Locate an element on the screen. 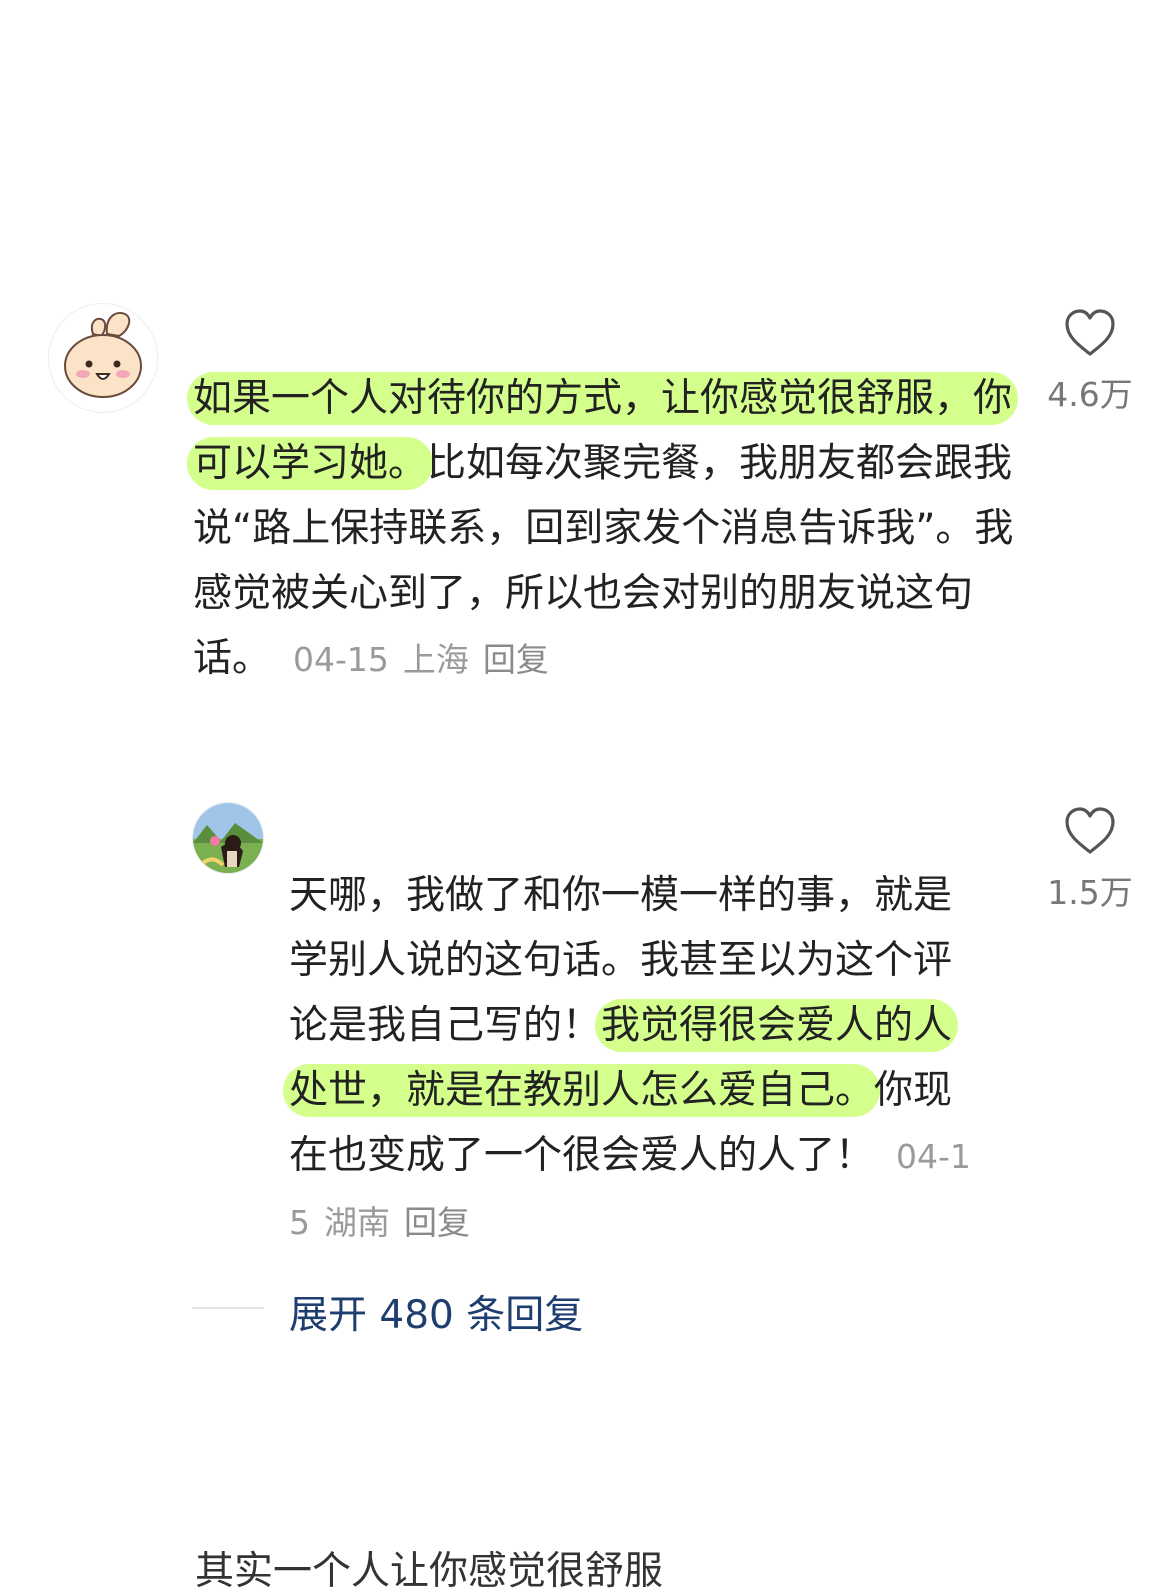 The image size is (1170, 1596). comment-location: 湖南 is located at coordinates (357, 1222).